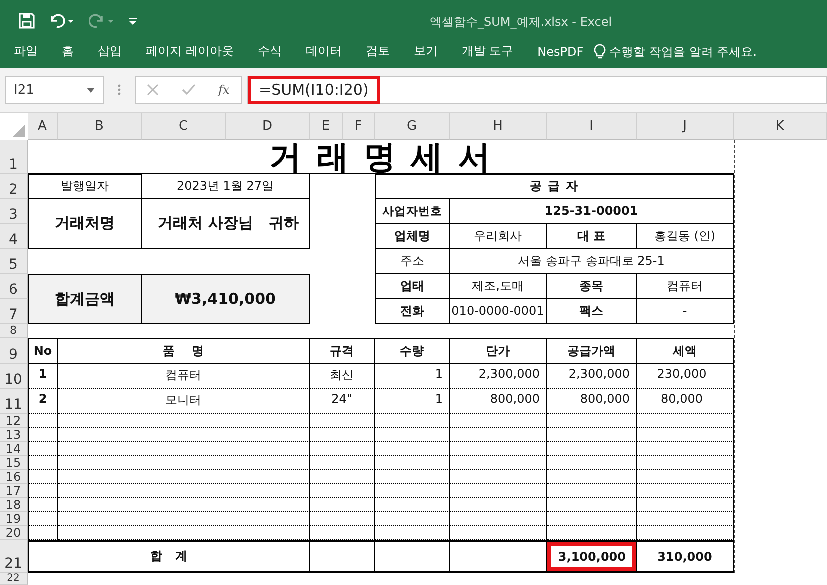 This screenshot has width=827, height=585. I want to click on supplier-heading: 공 급 자, so click(554, 186).